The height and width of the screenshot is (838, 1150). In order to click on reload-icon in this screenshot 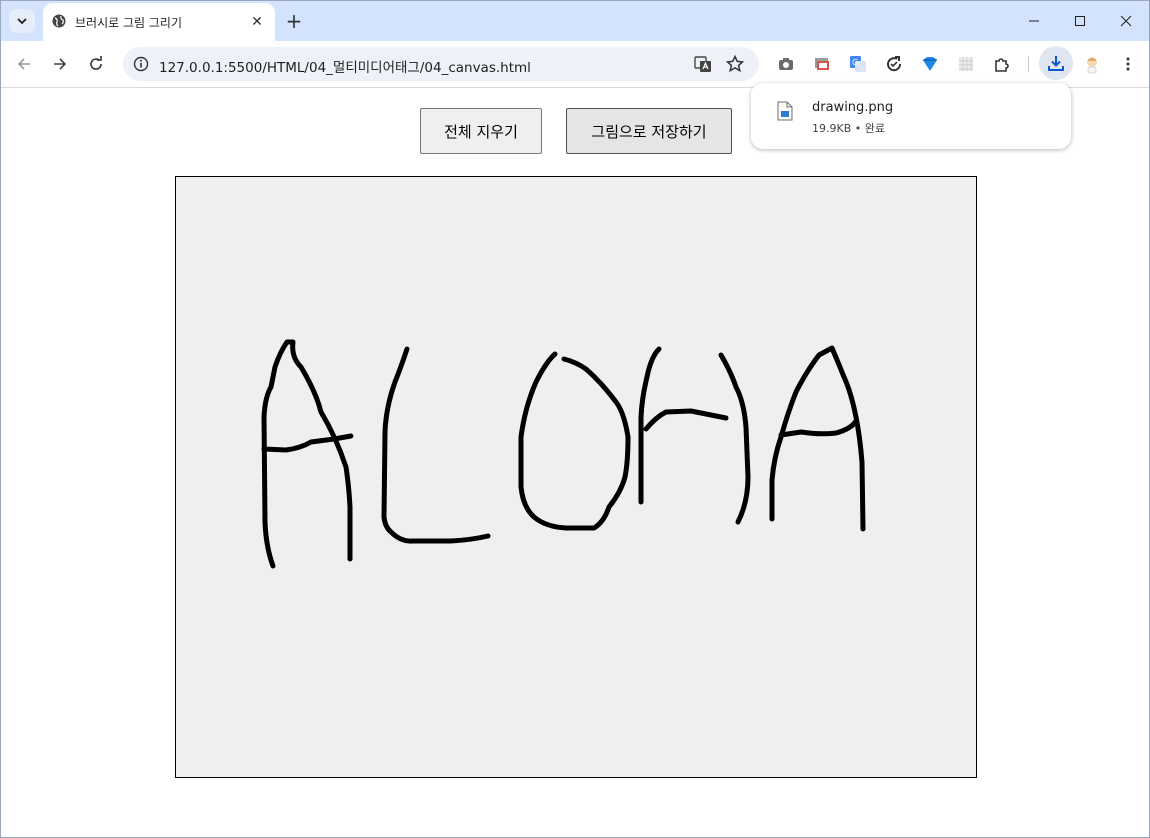, I will do `click(96, 63)`.